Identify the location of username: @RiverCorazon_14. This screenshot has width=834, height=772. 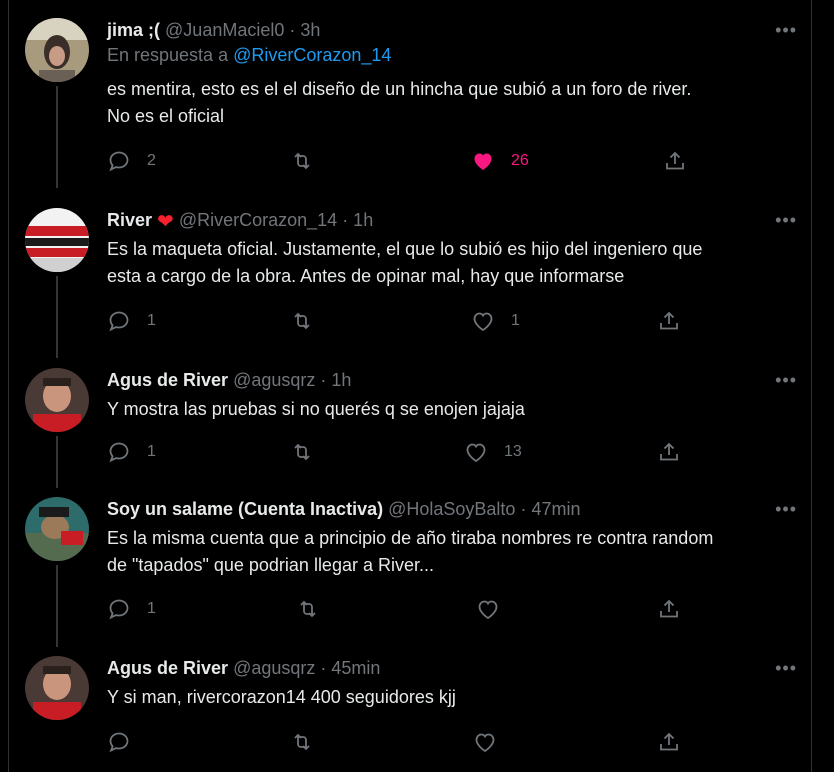
(258, 220).